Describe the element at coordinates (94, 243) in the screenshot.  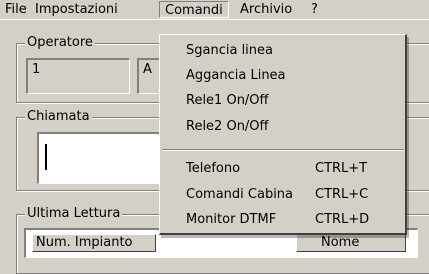
I see `column-header-num-impianto: Num. Impianto` at that location.